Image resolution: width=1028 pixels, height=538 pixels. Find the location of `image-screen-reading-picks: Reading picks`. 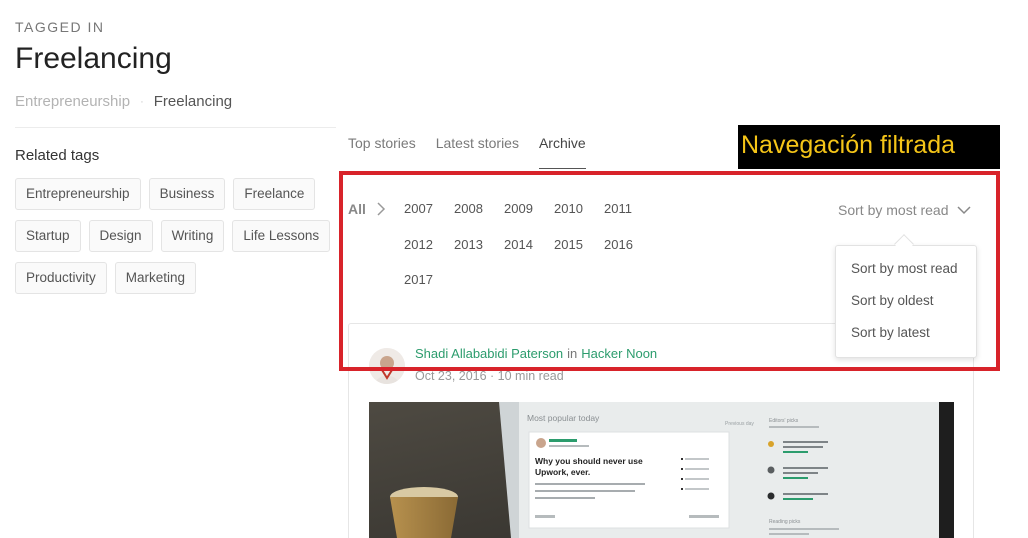

image-screen-reading-picks: Reading picks is located at coordinates (785, 522).